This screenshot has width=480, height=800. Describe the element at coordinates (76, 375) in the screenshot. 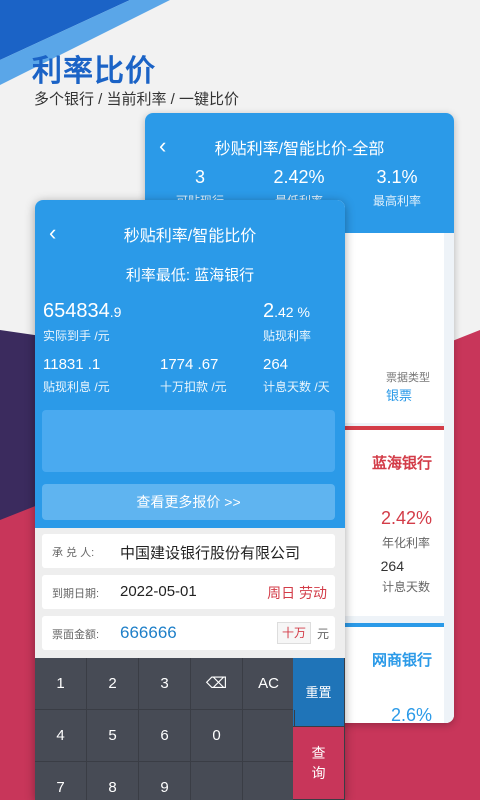

I see `discount-interest: 11831 .1 贴现利息 /元` at that location.